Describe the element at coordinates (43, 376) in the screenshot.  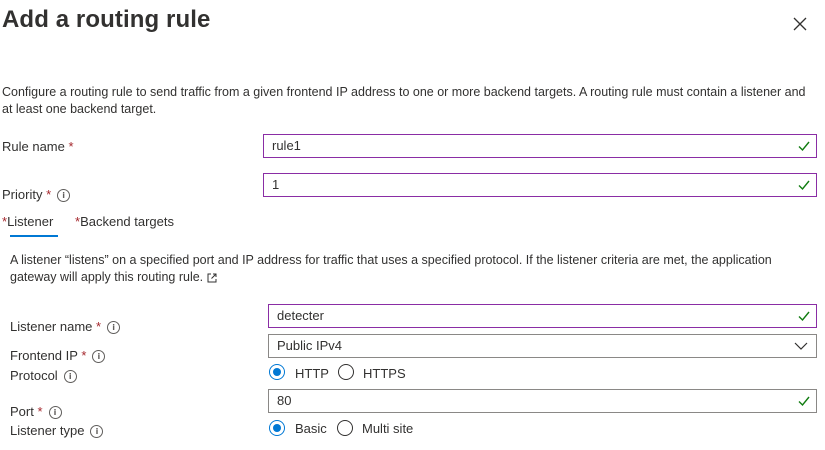
I see `protocol-label: Protocol i` at that location.